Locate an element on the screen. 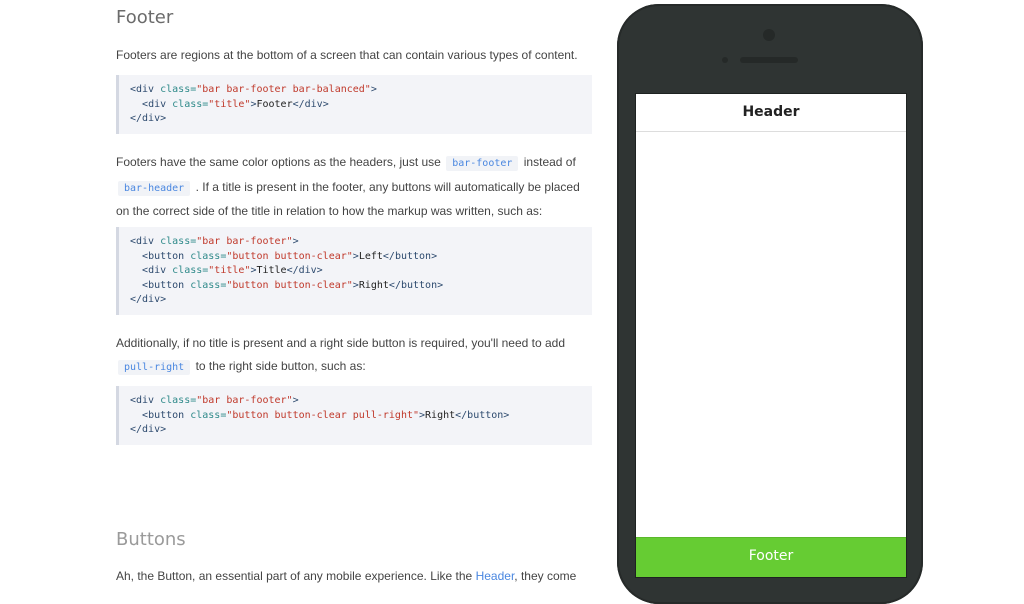 This screenshot has width=1024, height=604. speaker-icon is located at coordinates (769, 60).